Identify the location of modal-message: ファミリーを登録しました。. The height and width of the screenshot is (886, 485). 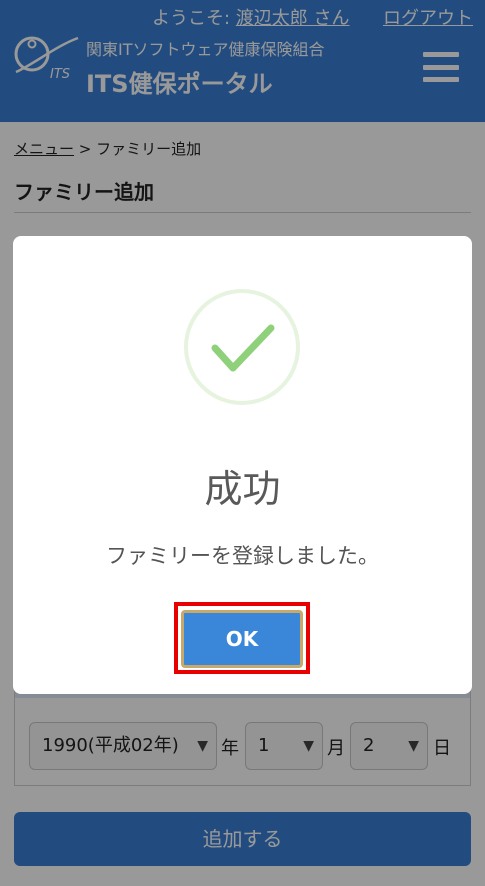
(242, 556).